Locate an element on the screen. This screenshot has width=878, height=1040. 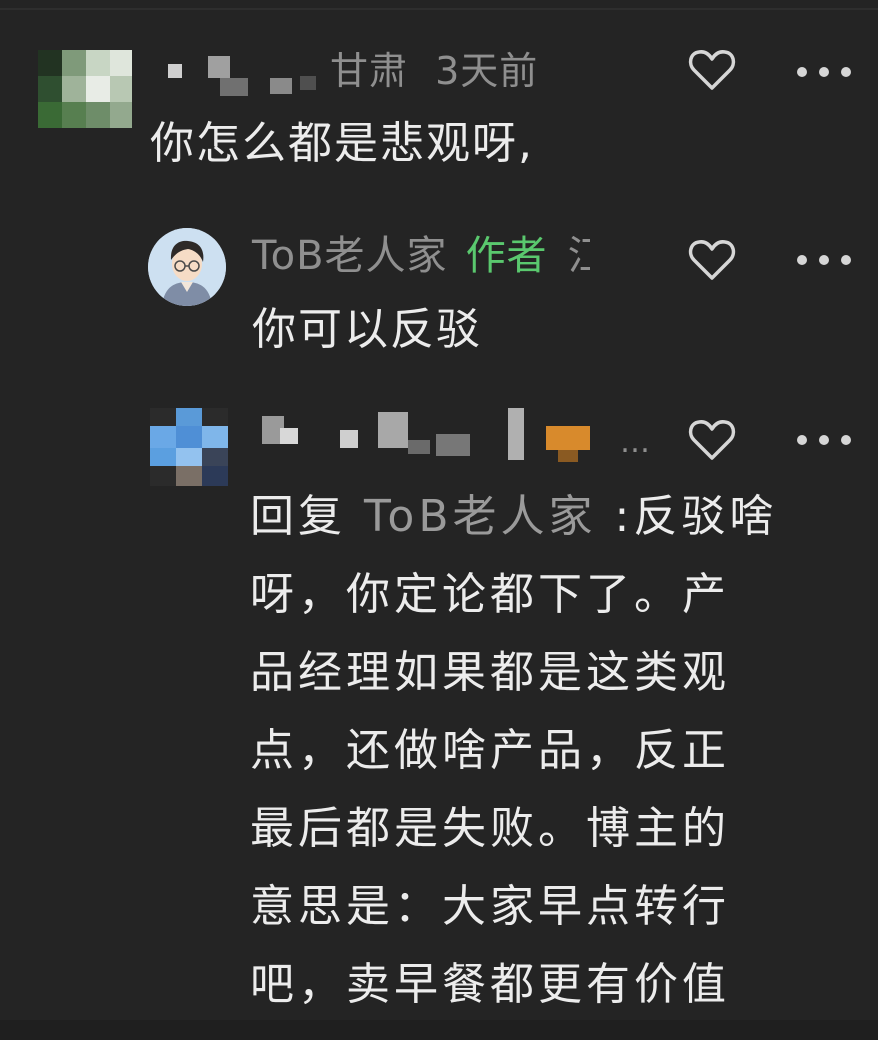
reply-line: 品经理如果都是这类观 is located at coordinates (490, 672).